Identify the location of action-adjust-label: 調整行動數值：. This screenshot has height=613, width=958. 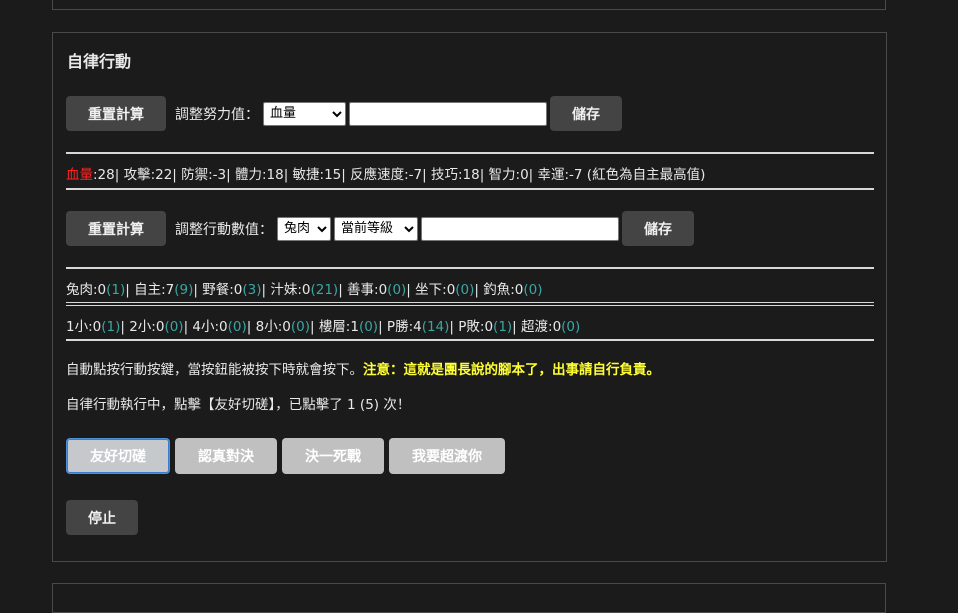
(224, 229).